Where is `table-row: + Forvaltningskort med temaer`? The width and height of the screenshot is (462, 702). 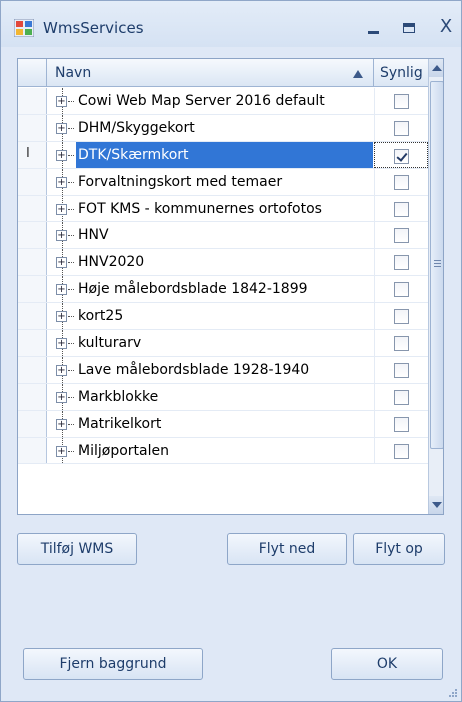 table-row: + Forvaltningskort med temaer is located at coordinates (223, 182).